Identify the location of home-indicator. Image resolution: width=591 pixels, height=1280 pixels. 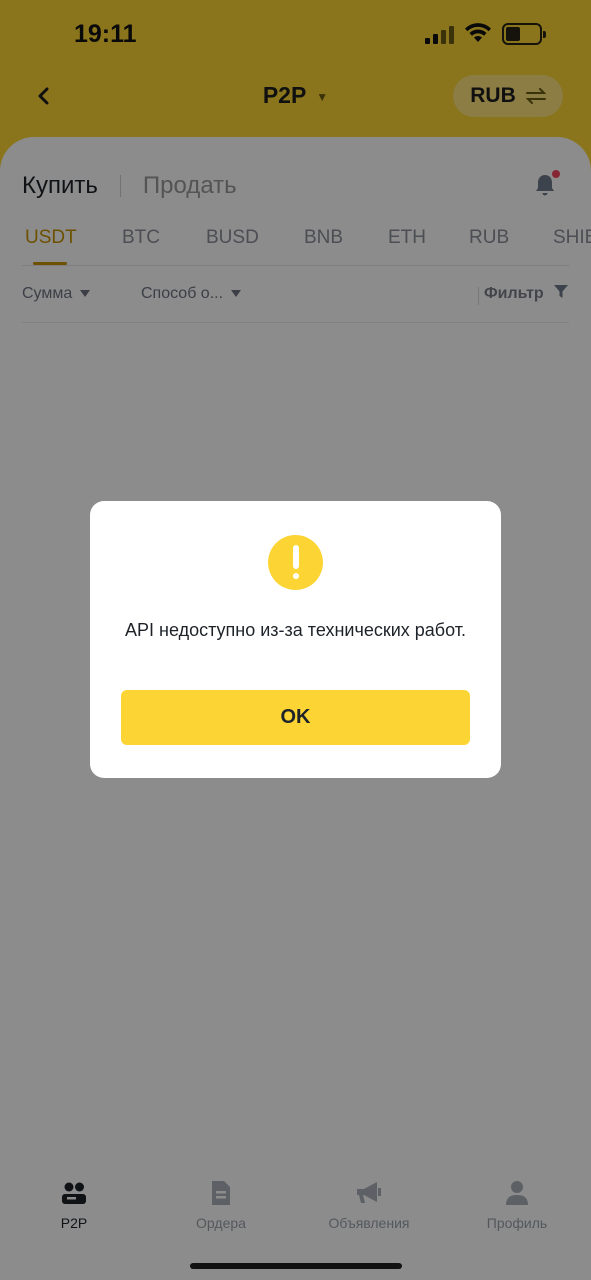
(296, 1266).